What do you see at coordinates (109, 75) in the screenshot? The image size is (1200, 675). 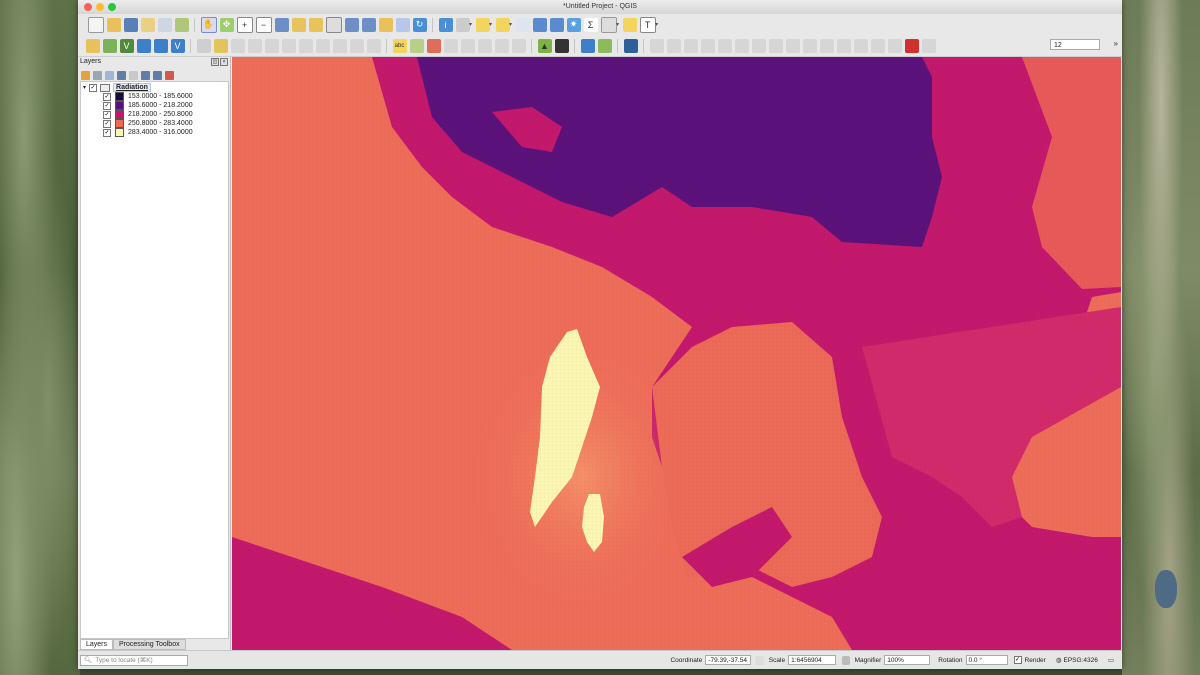 I see `manage-map-themes-icon` at bounding box center [109, 75].